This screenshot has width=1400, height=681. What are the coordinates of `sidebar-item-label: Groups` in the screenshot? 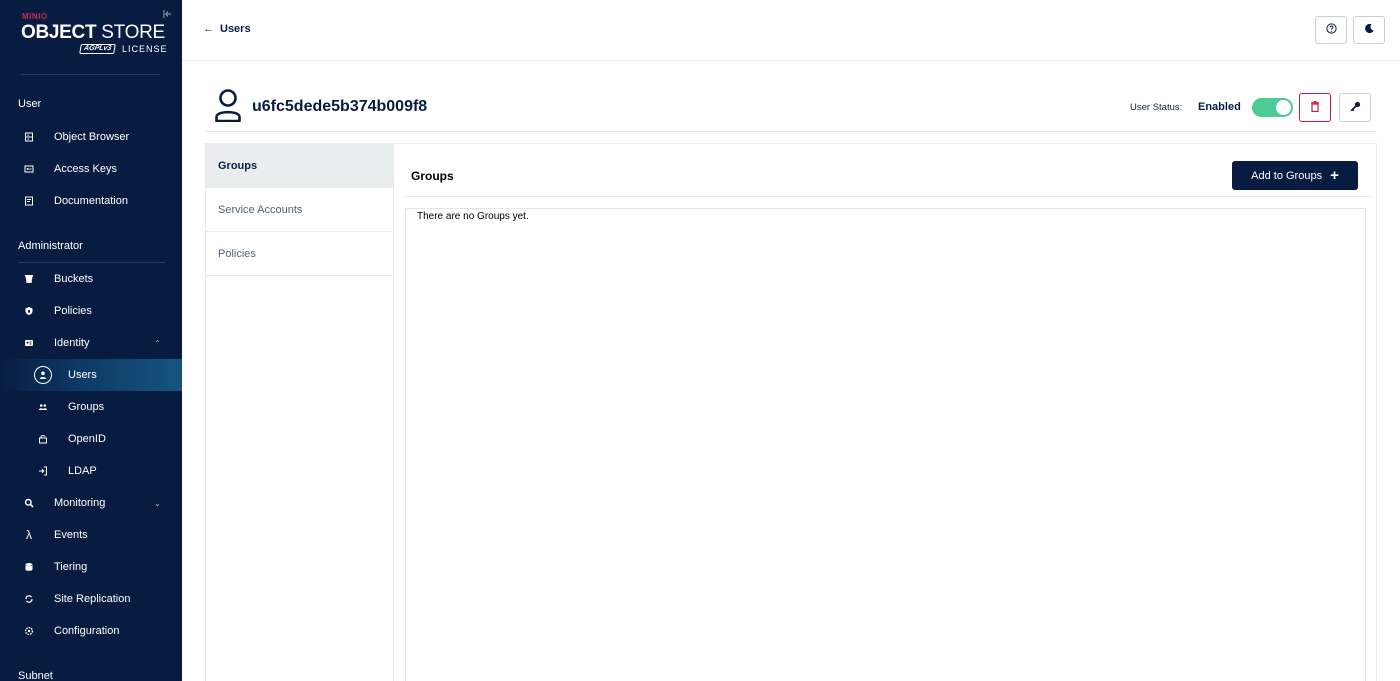 It's located at (86, 407).